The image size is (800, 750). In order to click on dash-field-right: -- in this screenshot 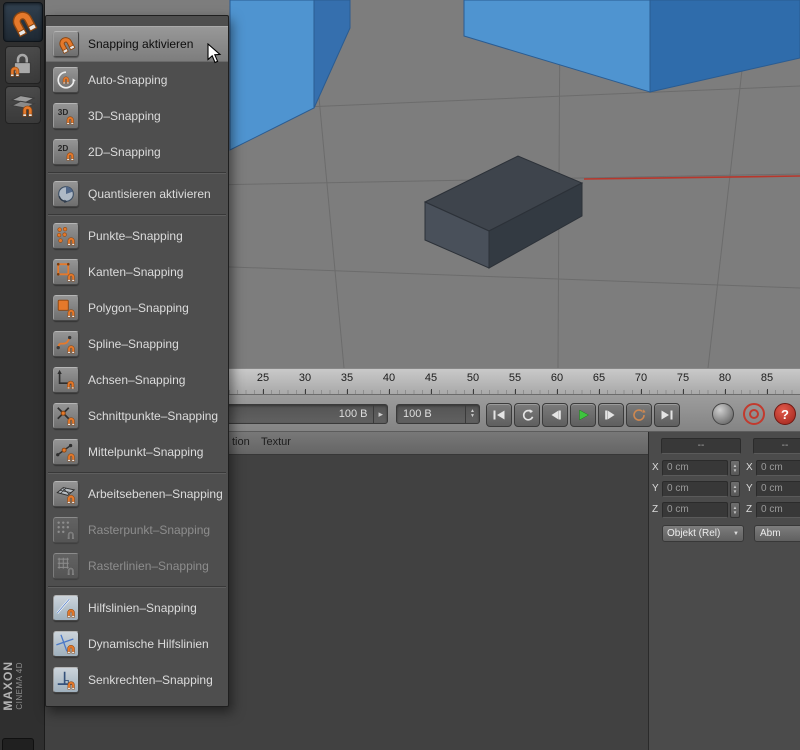, I will do `click(776, 446)`.